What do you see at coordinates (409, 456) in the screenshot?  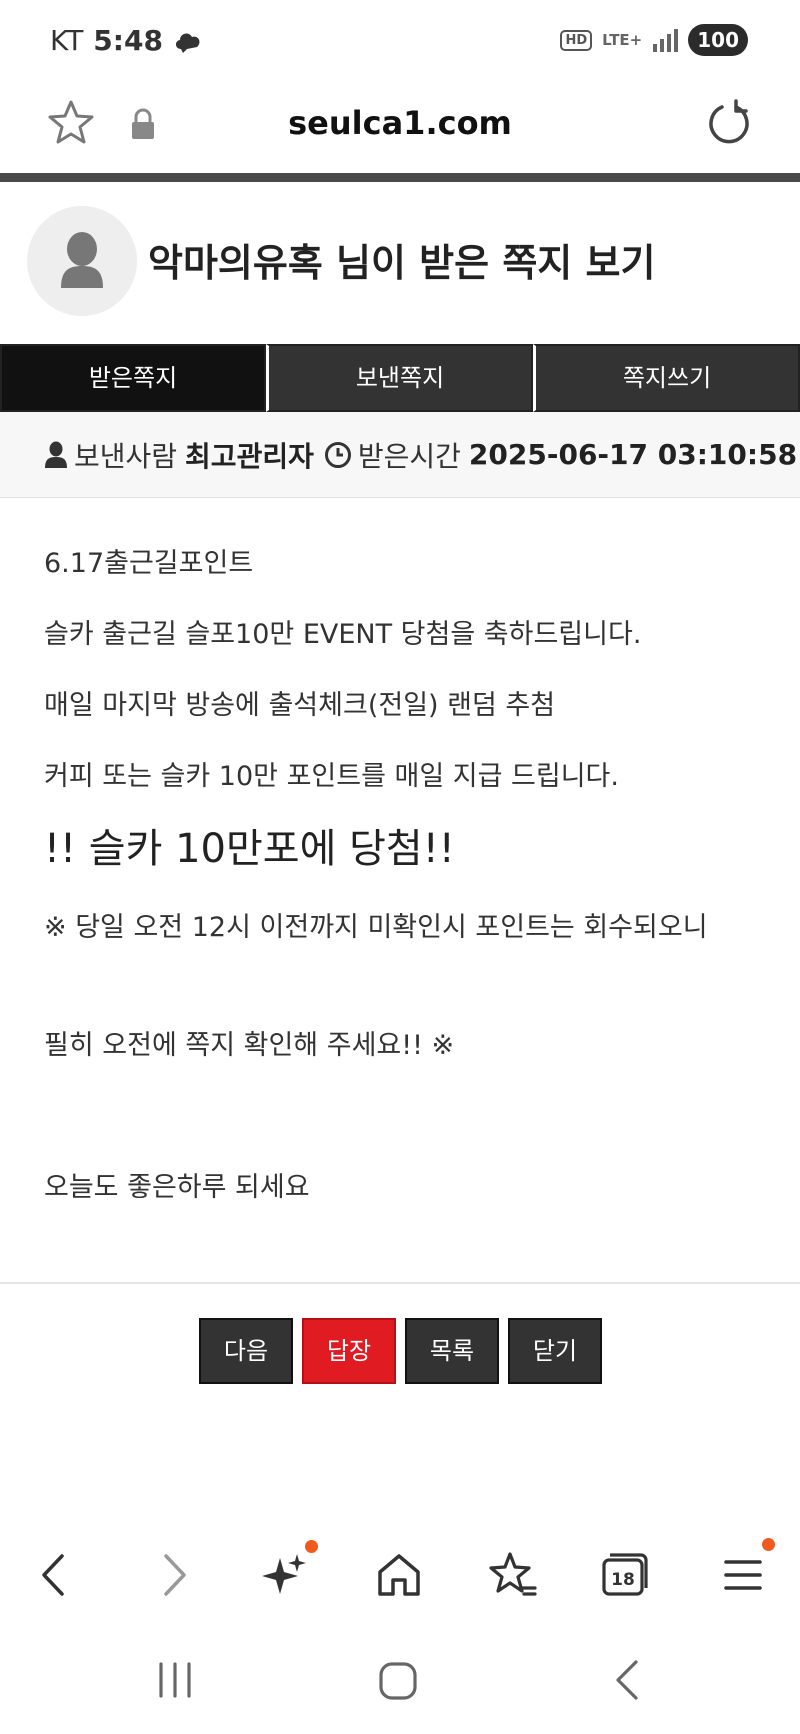 I see `received-label: 받은시간` at bounding box center [409, 456].